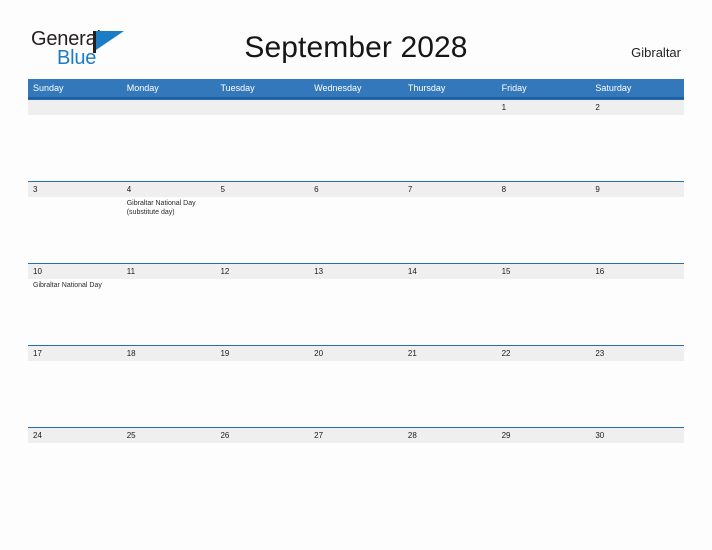 This screenshot has height=550, width=712. I want to click on date-number: 11, so click(169, 271).